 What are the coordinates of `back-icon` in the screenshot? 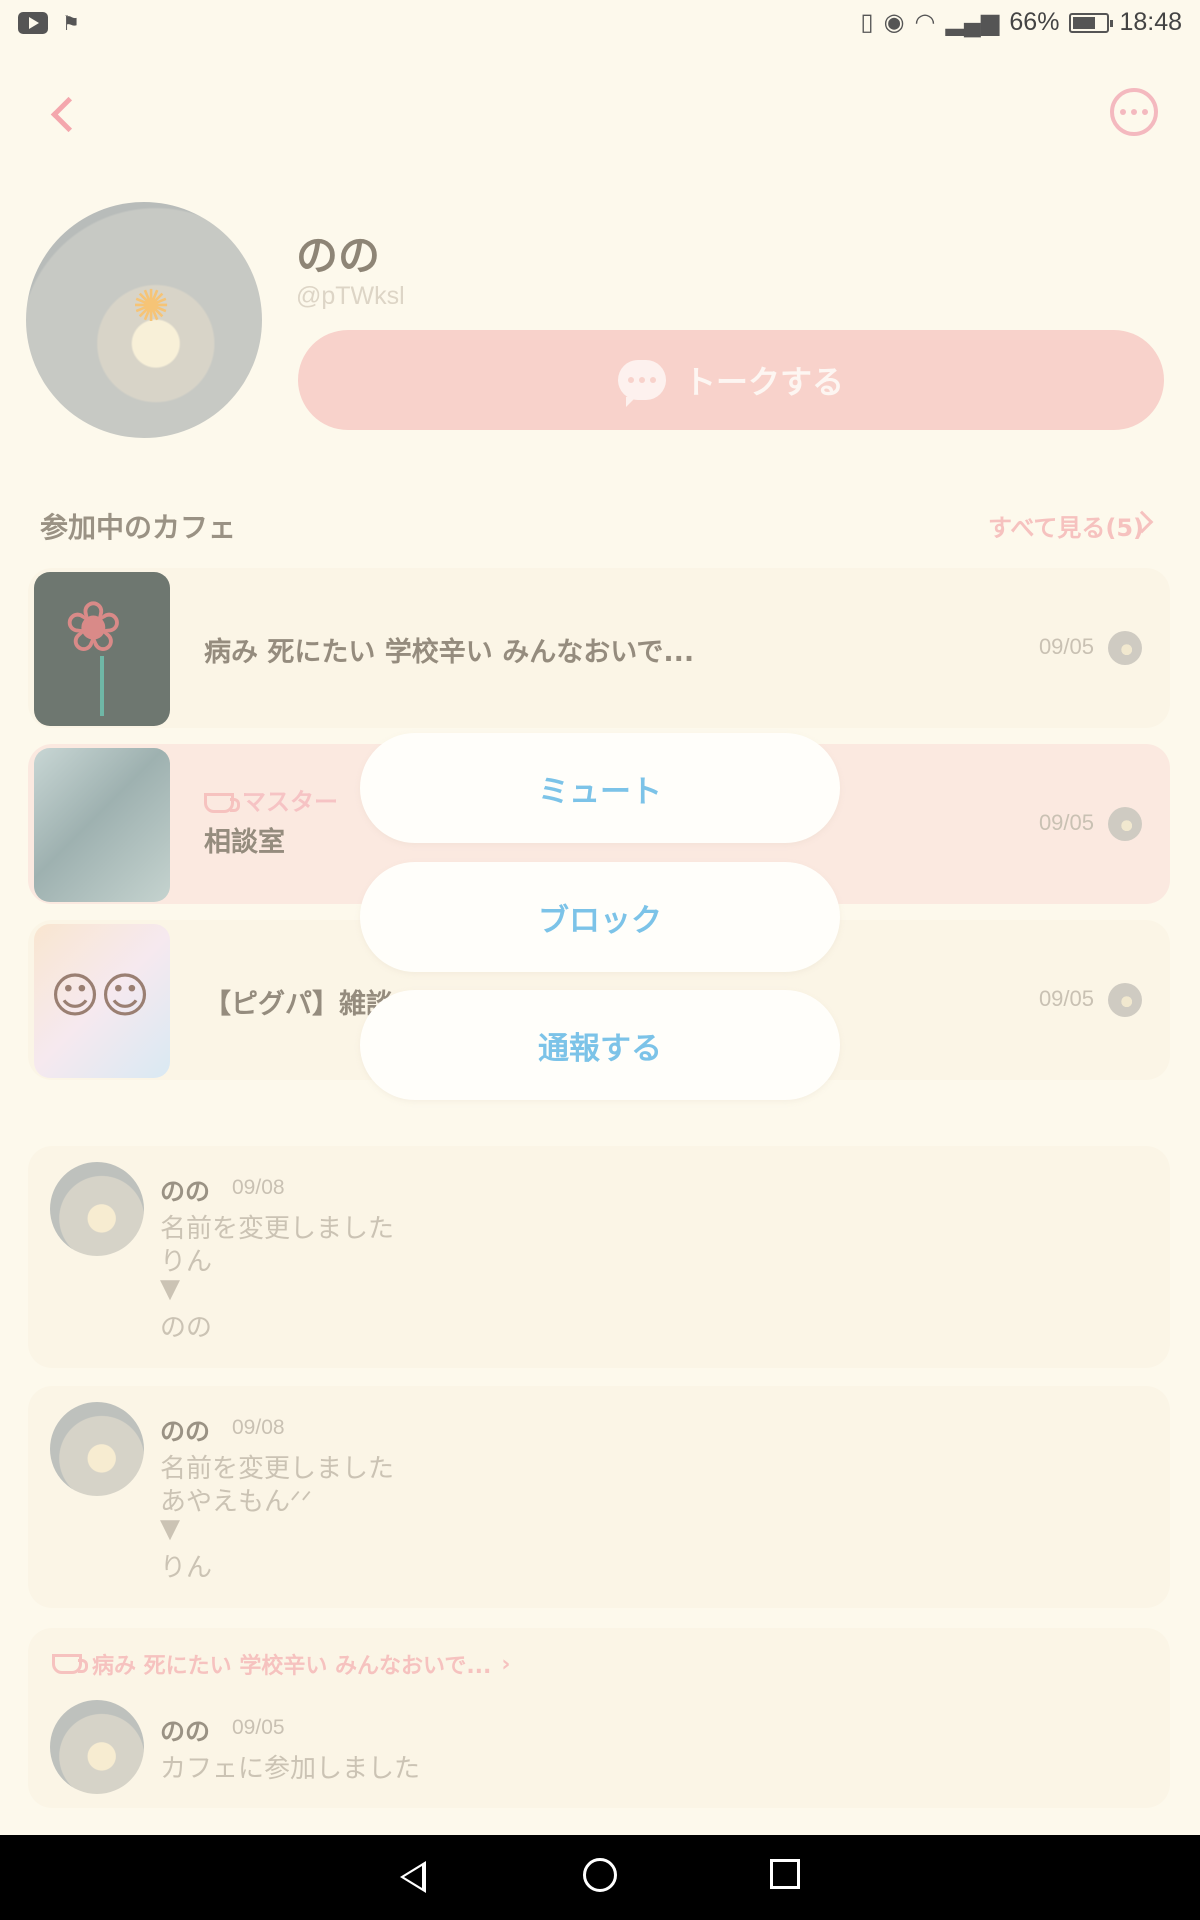 It's located at (64, 113).